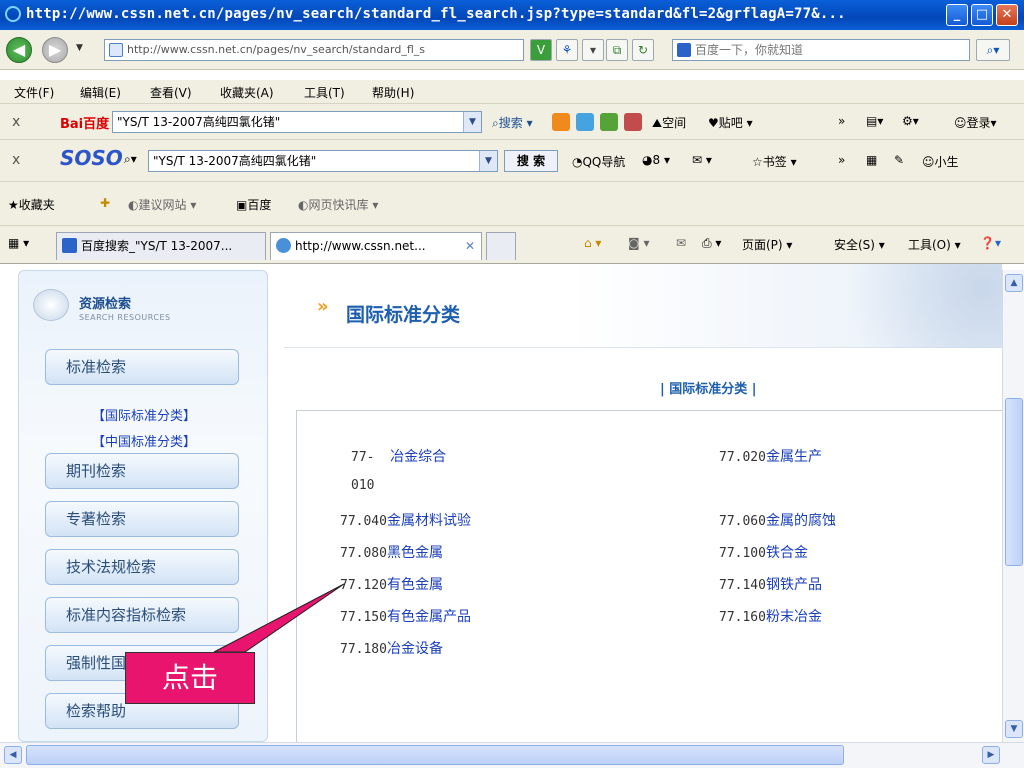  What do you see at coordinates (711, 243) in the screenshot?
I see `print-icon: ⎙ ▾` at bounding box center [711, 243].